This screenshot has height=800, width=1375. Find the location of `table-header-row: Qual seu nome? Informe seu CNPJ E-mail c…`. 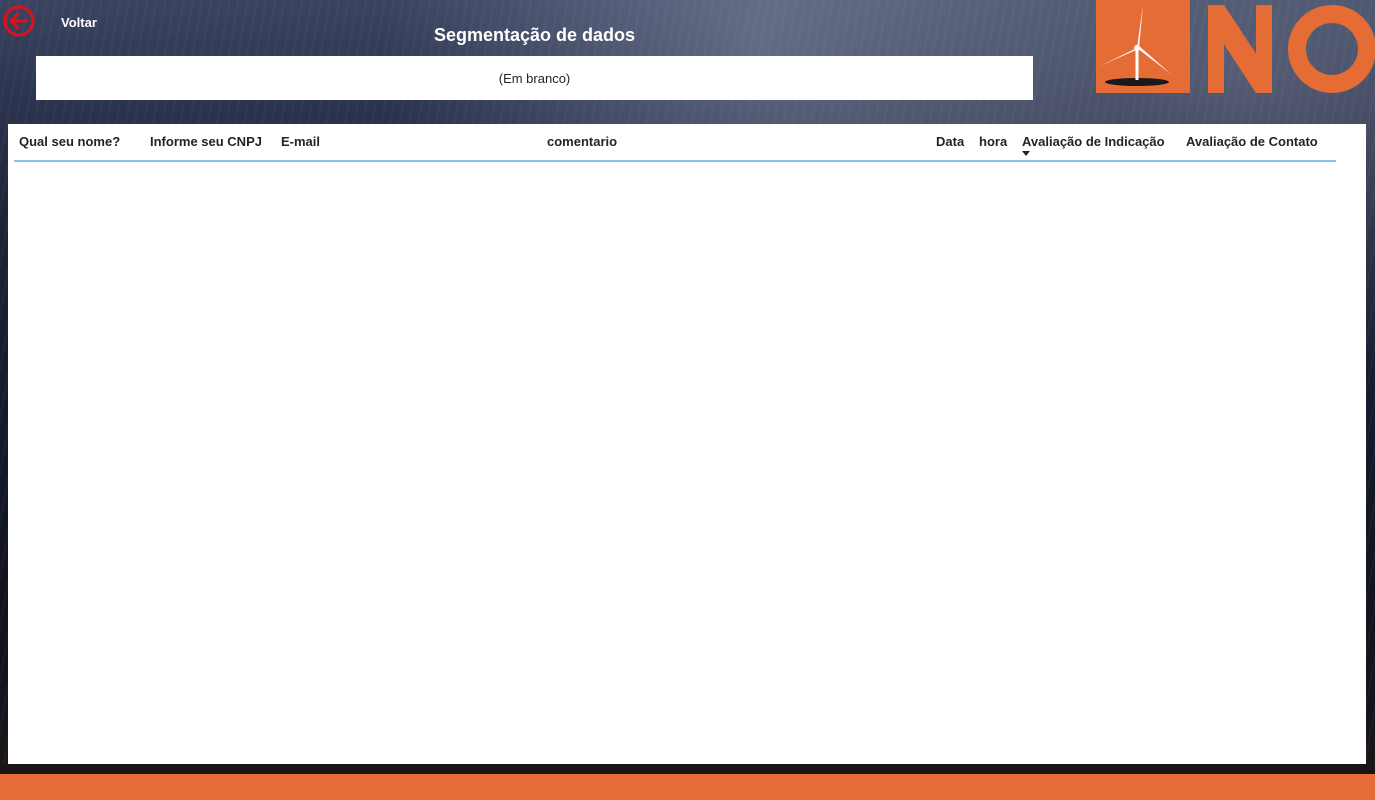

table-header-row: Qual seu nome? Informe seu CNPJ E-mail c… is located at coordinates (675, 143).